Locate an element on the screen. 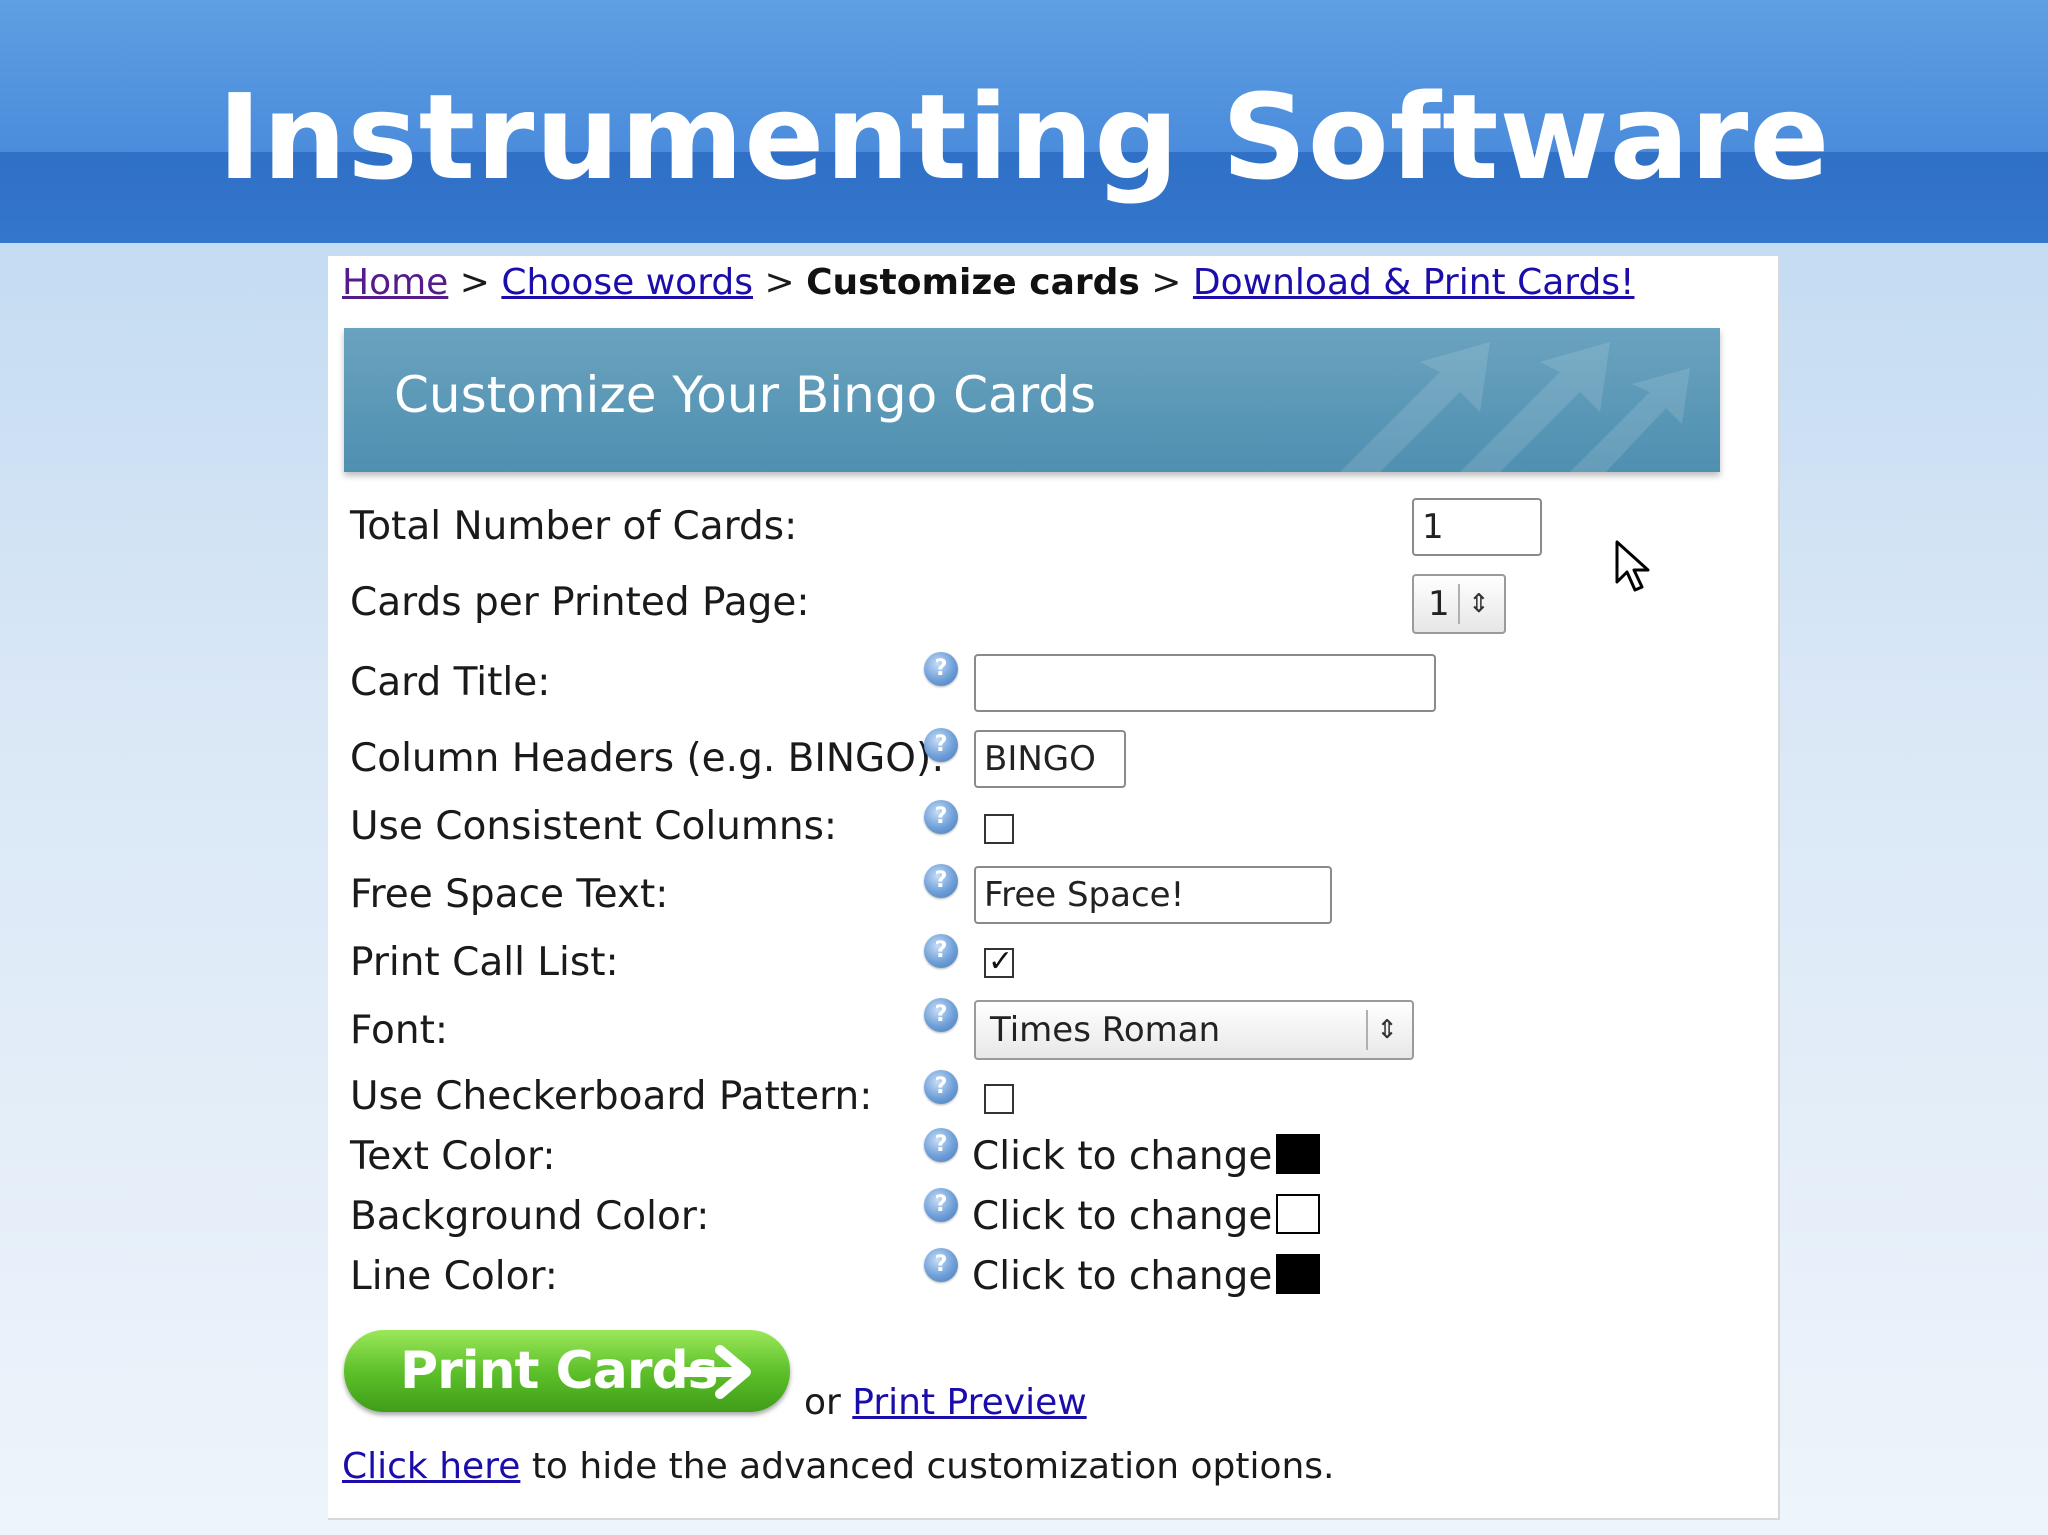  print-cards-label: Print Cards is located at coordinates (559, 1371).